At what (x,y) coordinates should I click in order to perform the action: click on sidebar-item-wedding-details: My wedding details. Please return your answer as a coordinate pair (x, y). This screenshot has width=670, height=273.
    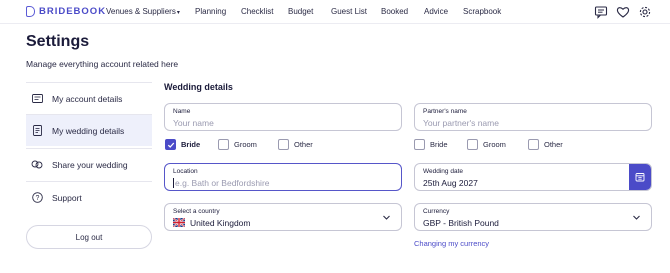
    Looking at the image, I should click on (89, 130).